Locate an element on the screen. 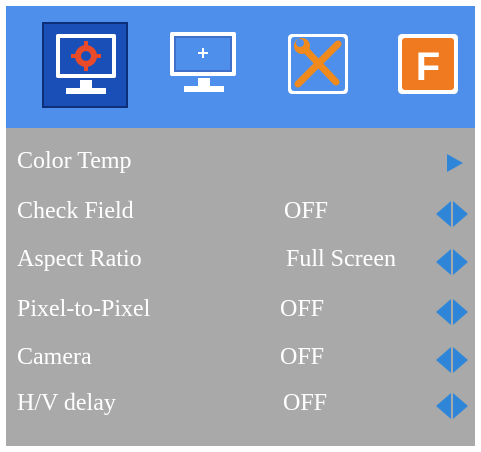  menu-item-aspect-ratio: Aspect Ratio Full Screen is located at coordinates (240, 262).